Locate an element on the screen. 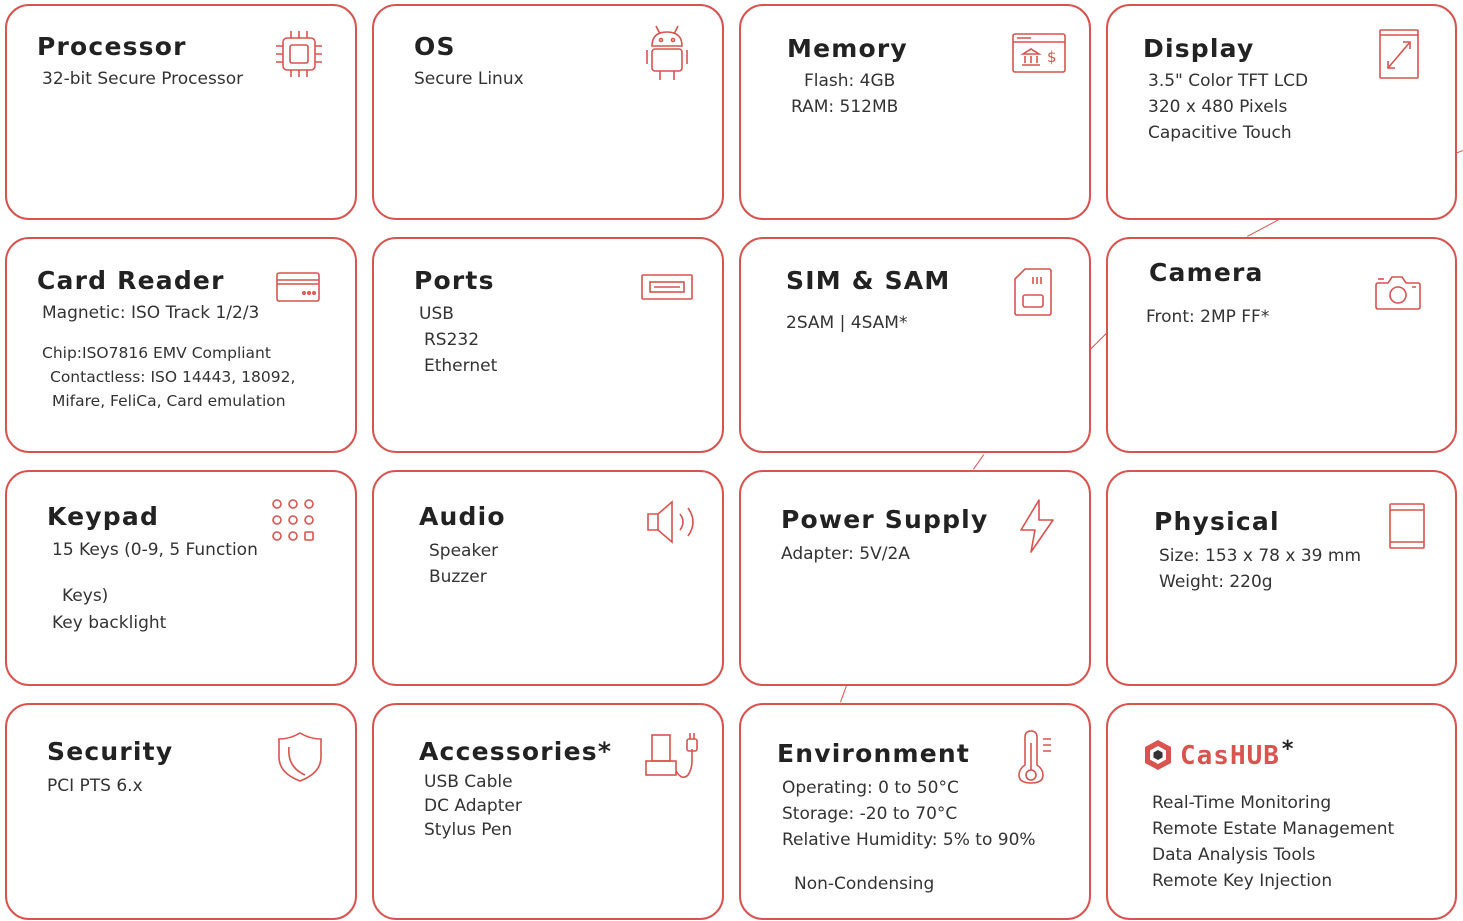 The height and width of the screenshot is (921, 1463). spec-line: Ethernet is located at coordinates (461, 366).